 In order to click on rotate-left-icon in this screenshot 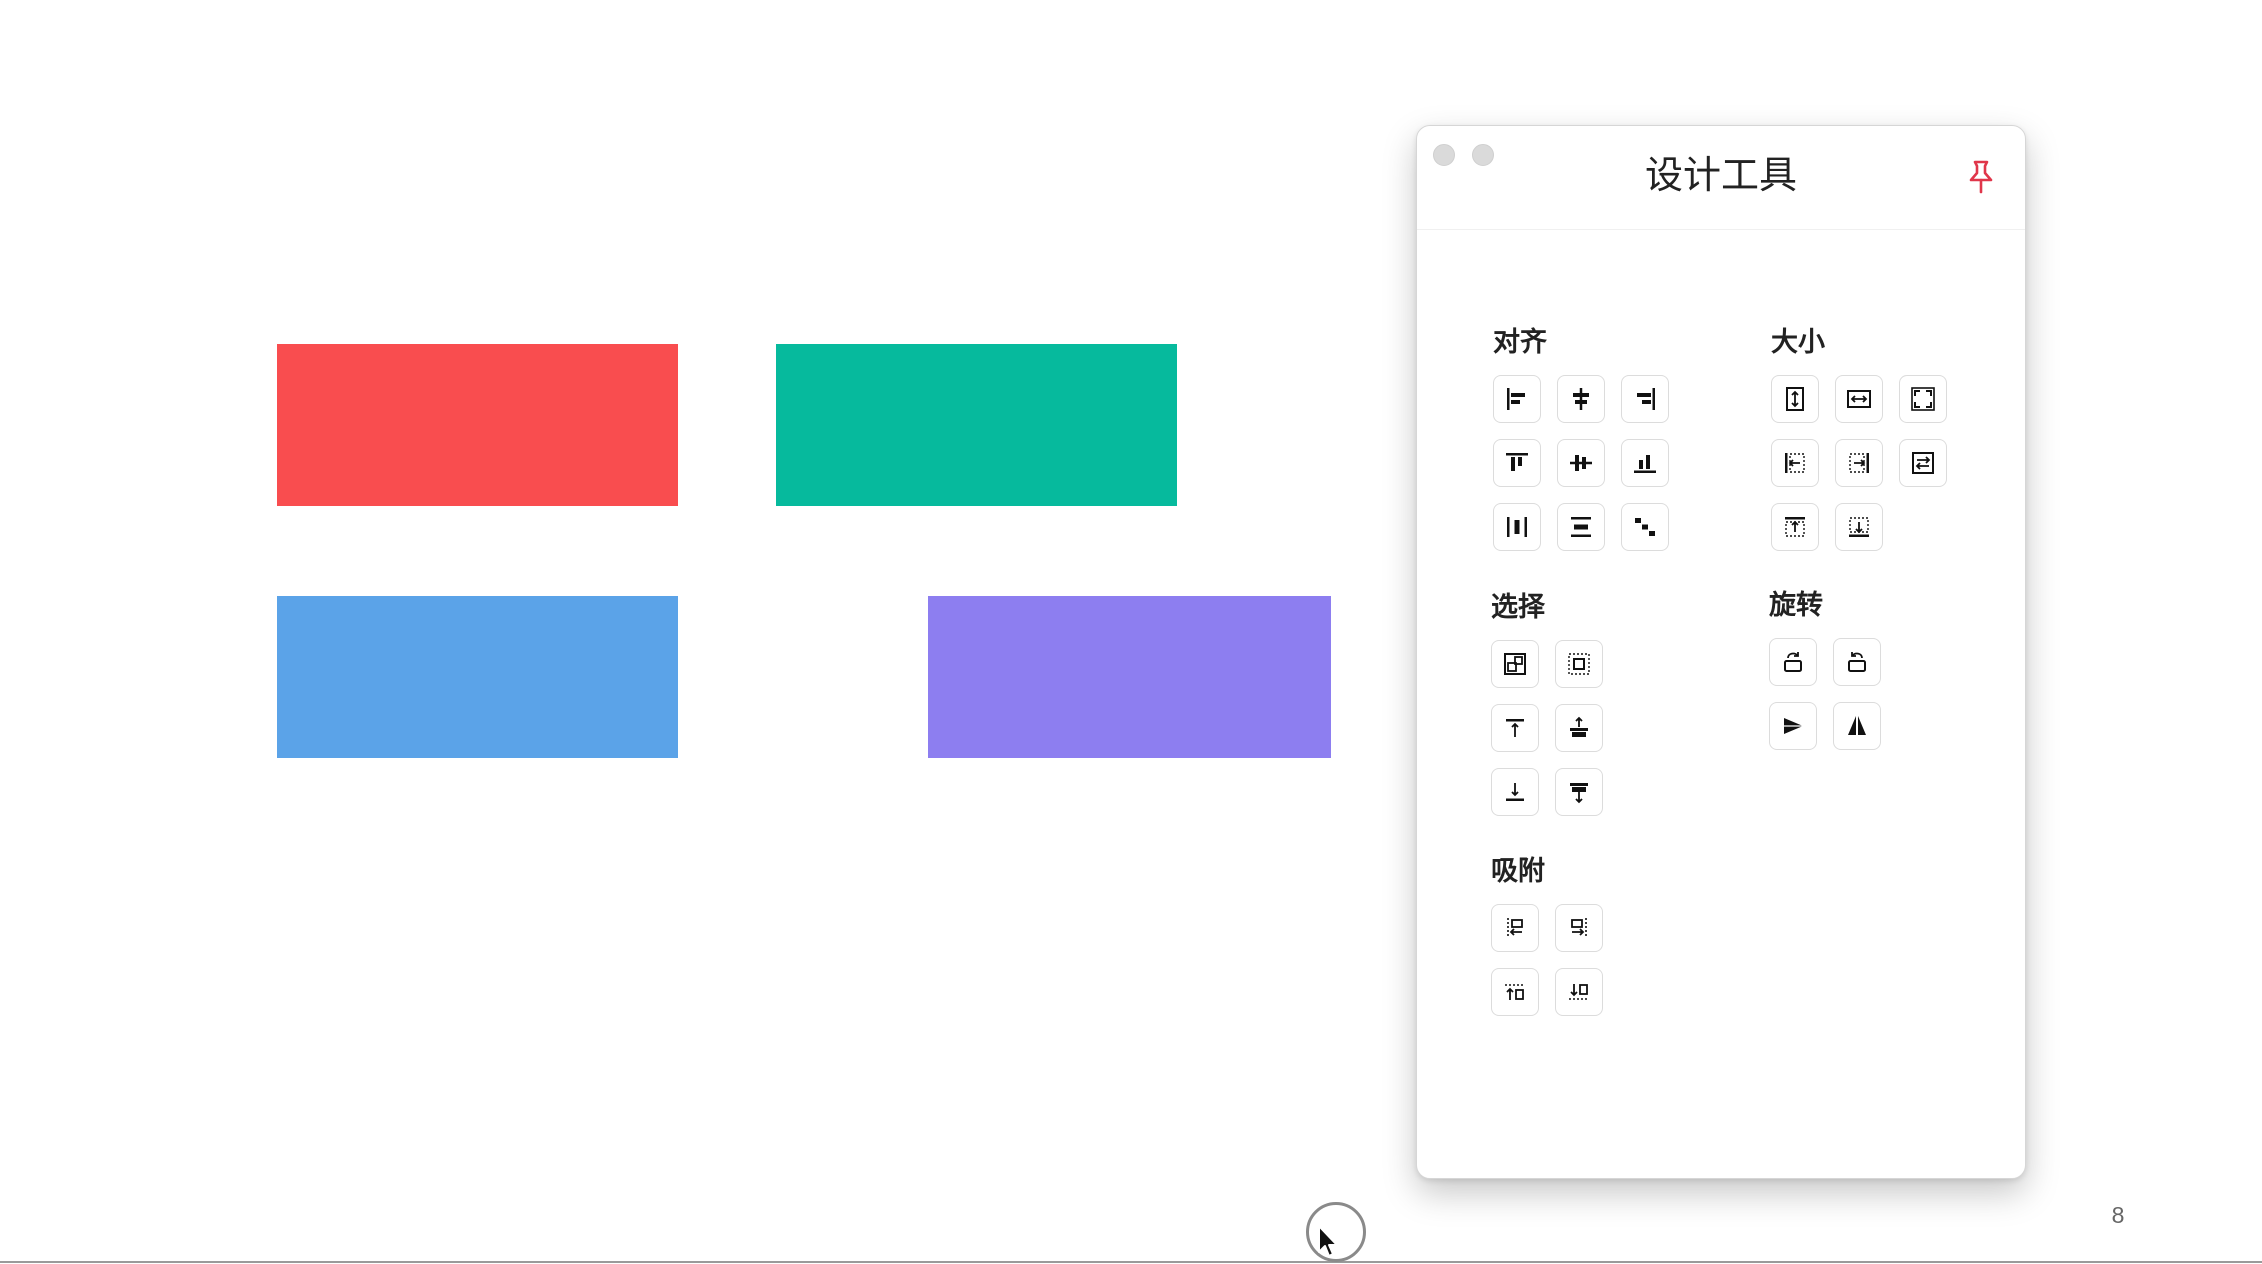, I will do `click(1793, 662)`.